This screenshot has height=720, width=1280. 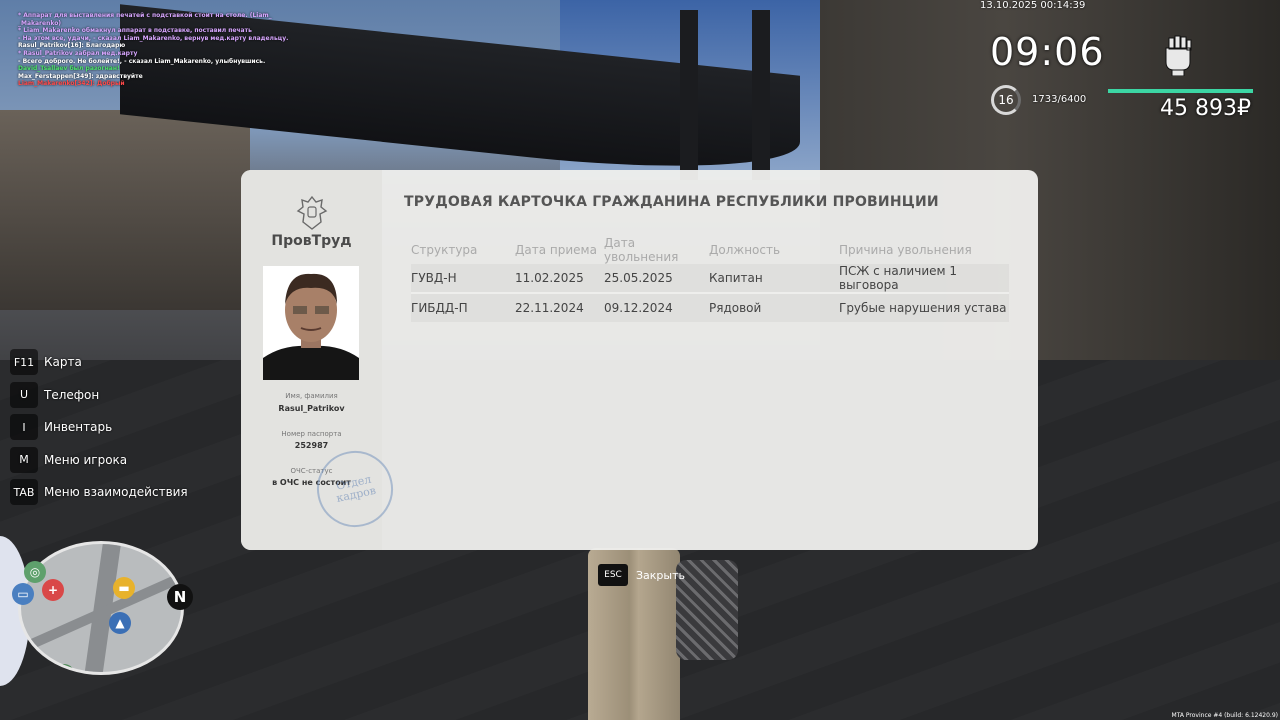 What do you see at coordinates (120, 623) in the screenshot?
I see `player-marker-icon: ▲` at bounding box center [120, 623].